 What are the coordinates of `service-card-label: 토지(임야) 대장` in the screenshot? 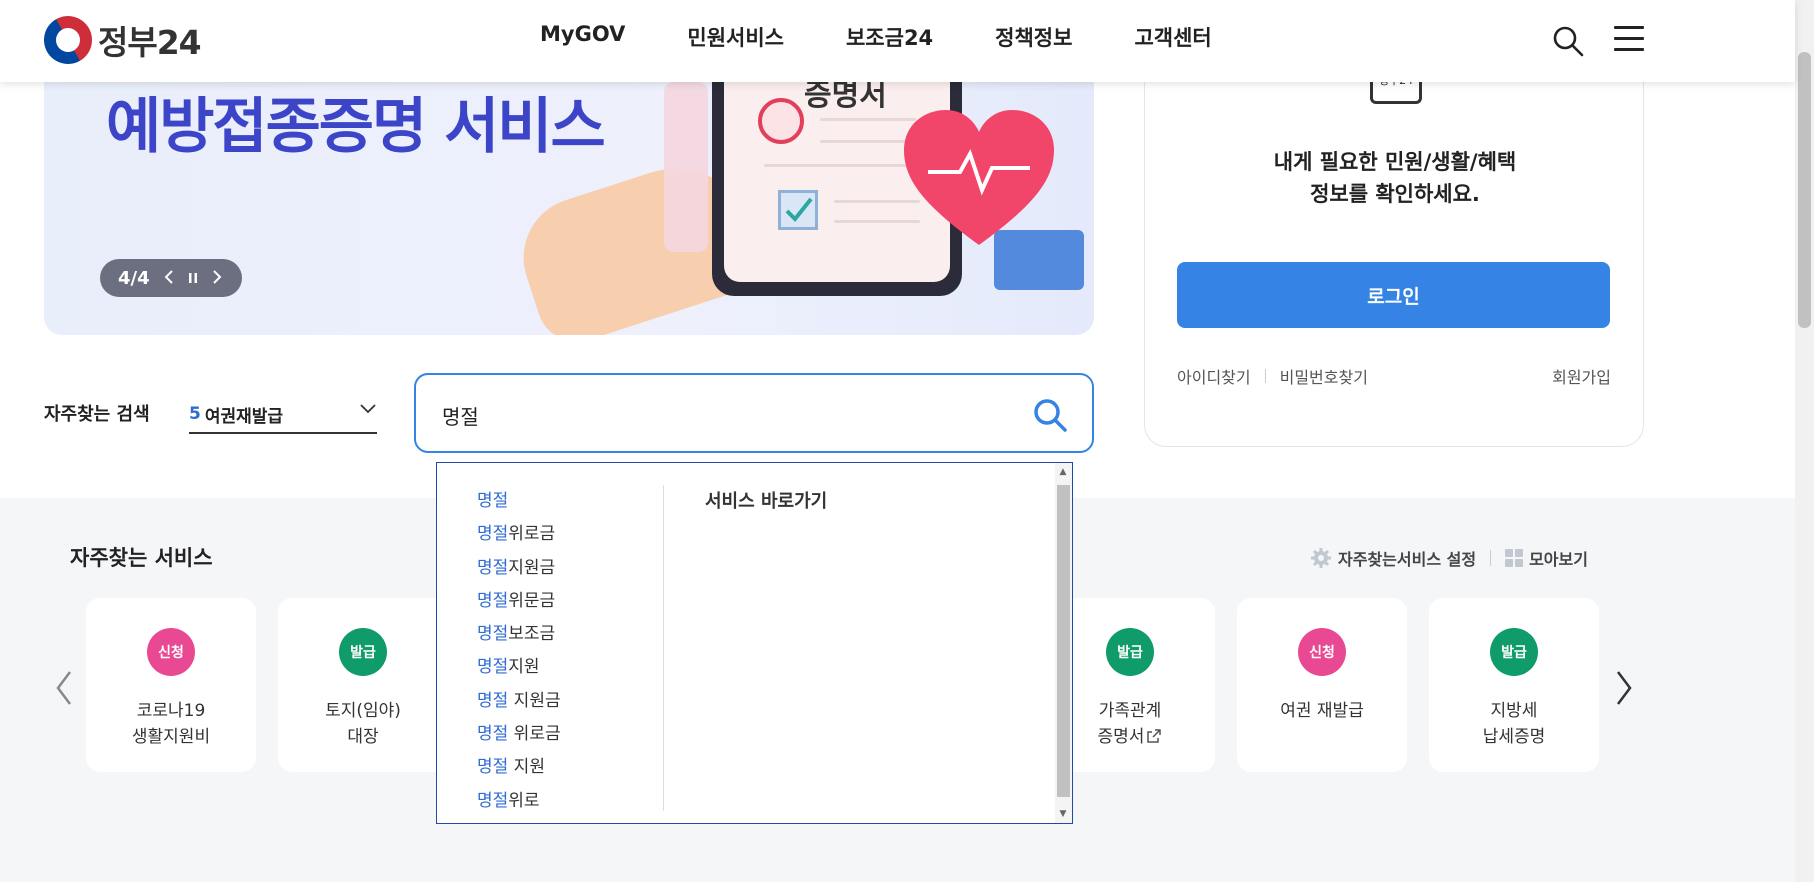 It's located at (363, 724).